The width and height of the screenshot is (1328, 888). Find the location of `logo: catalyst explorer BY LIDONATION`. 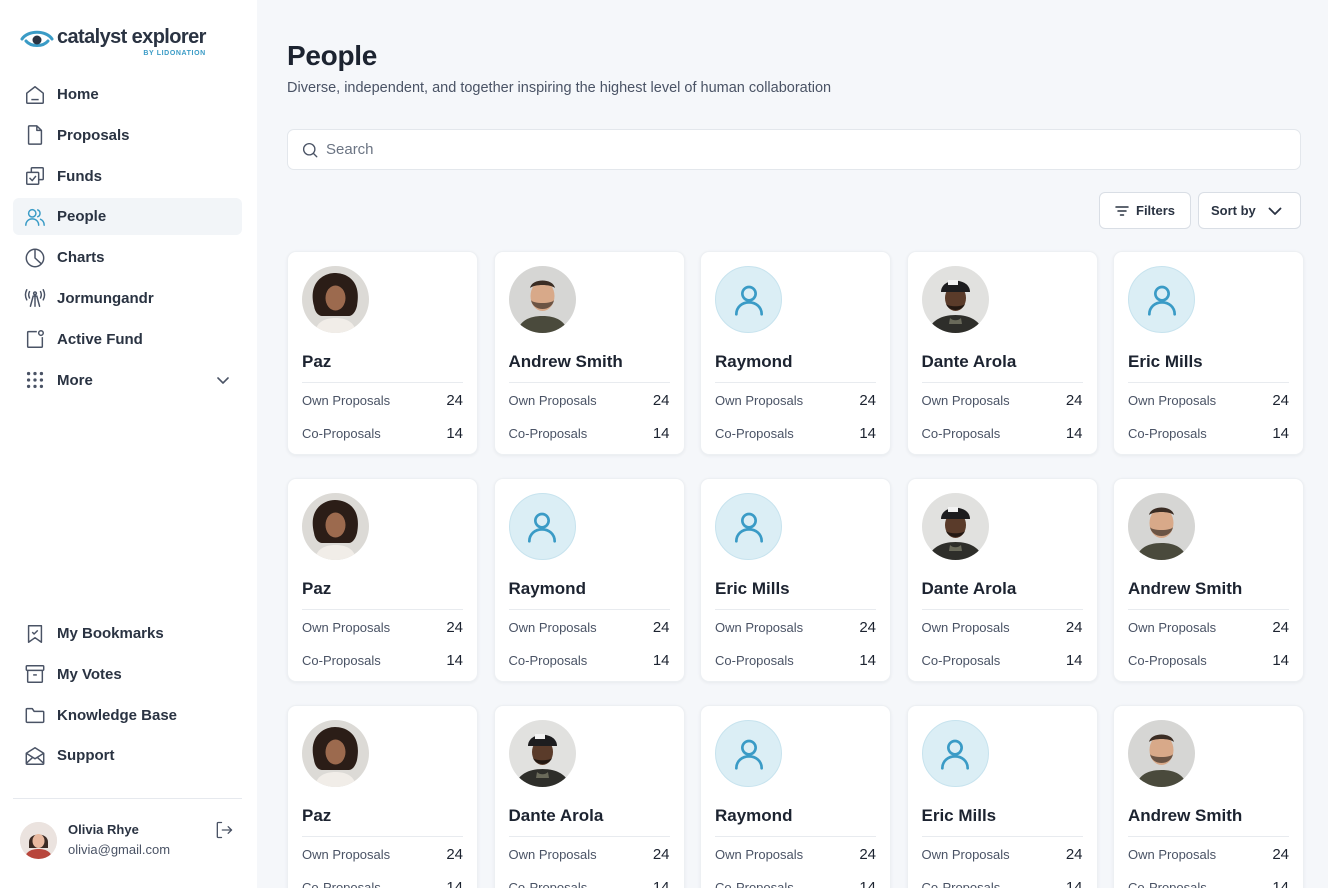

logo: catalyst explorer BY LIDONATION is located at coordinates (113, 42).